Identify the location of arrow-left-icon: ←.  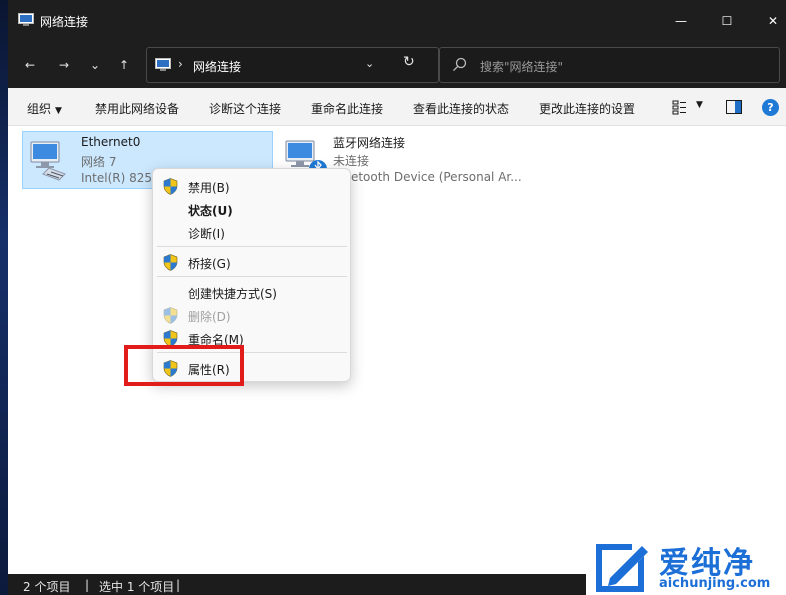
(30, 65).